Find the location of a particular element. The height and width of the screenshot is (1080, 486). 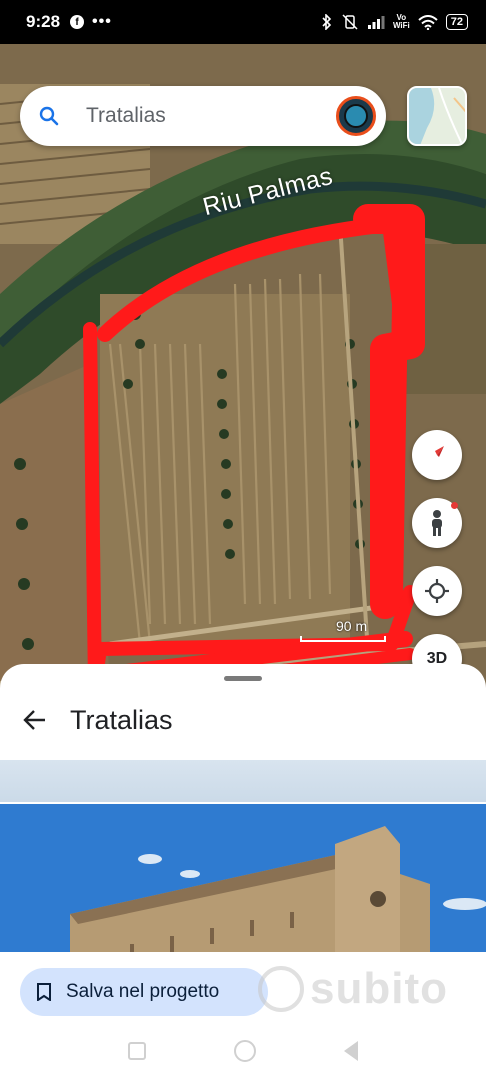

compass-icon is located at coordinates (437, 455).